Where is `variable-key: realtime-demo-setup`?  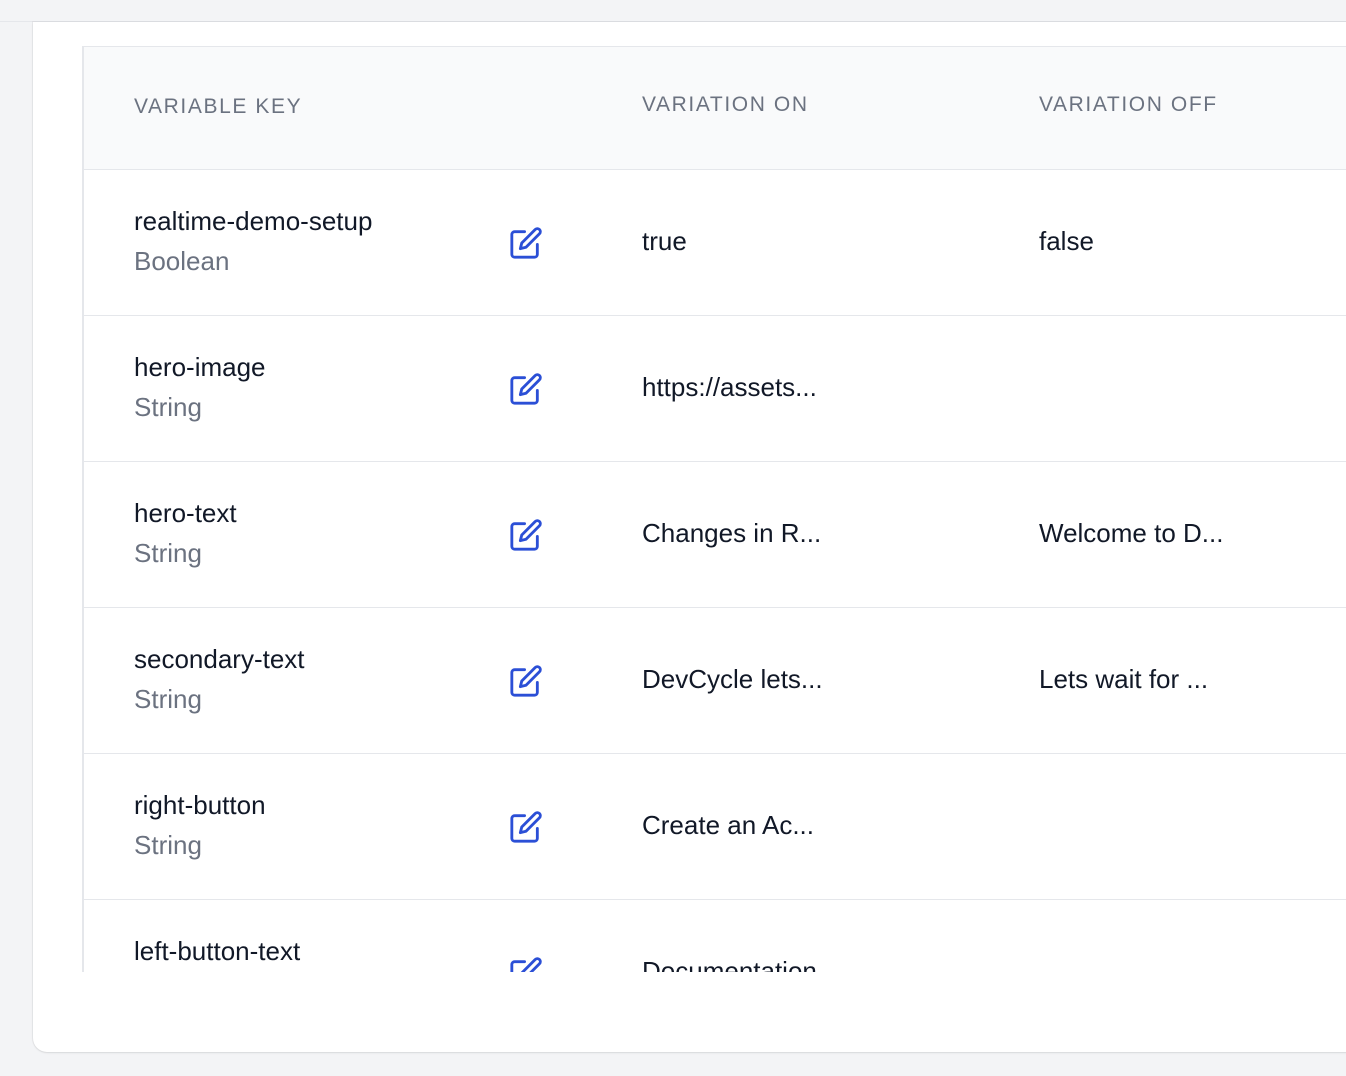 variable-key: realtime-demo-setup is located at coordinates (253, 221).